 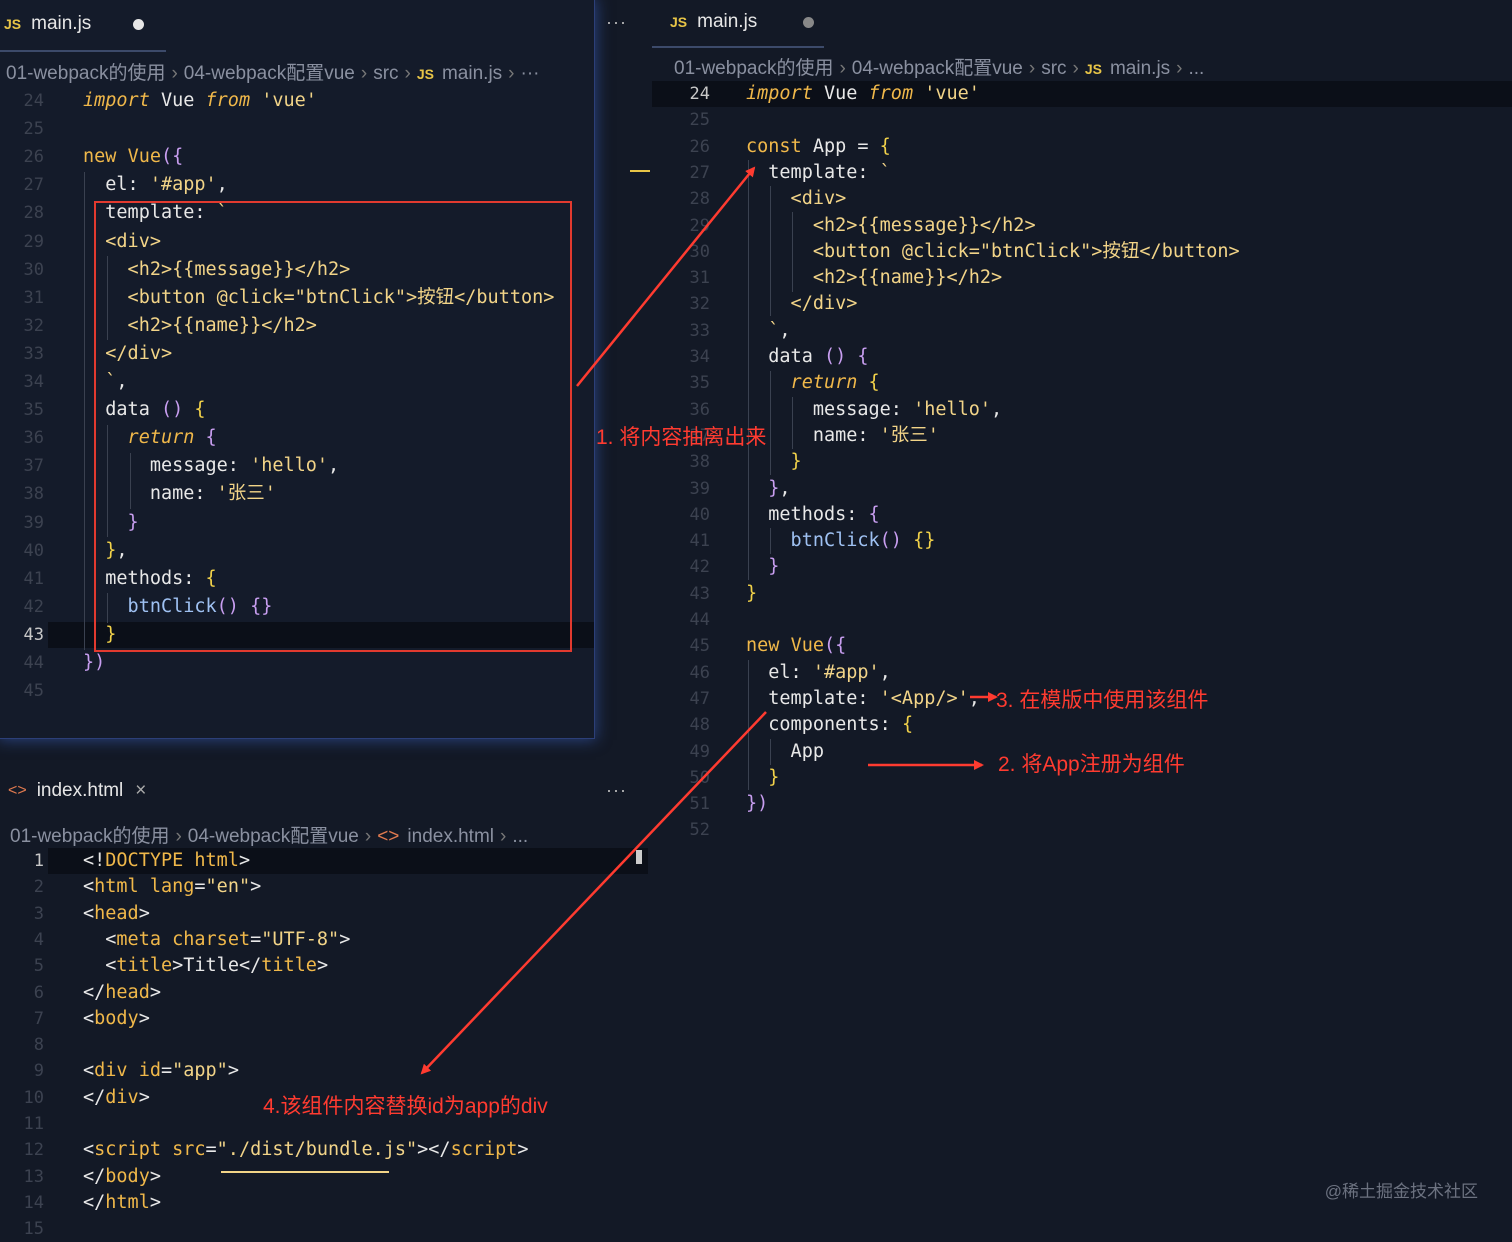 What do you see at coordinates (1091, 764) in the screenshot?
I see `annotation-step2: 2. 将App注册为组件` at bounding box center [1091, 764].